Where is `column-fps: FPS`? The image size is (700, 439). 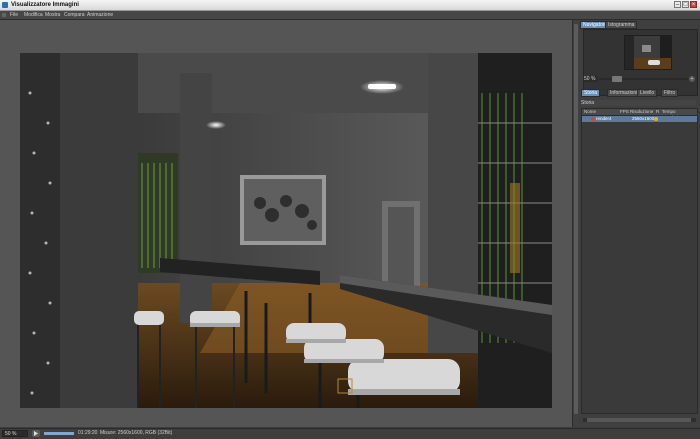
column-fps: FPS is located at coordinates (624, 112).